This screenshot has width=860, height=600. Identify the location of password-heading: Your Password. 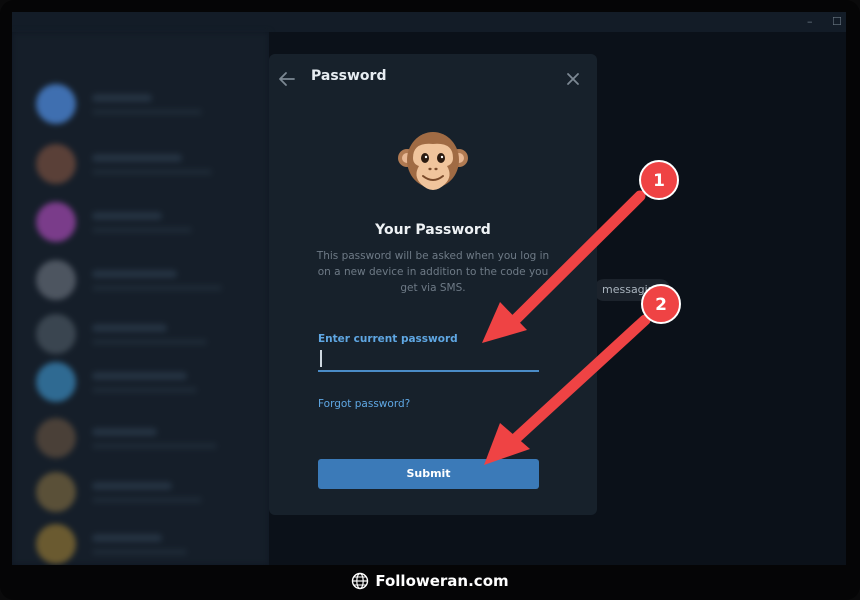
(433, 230).